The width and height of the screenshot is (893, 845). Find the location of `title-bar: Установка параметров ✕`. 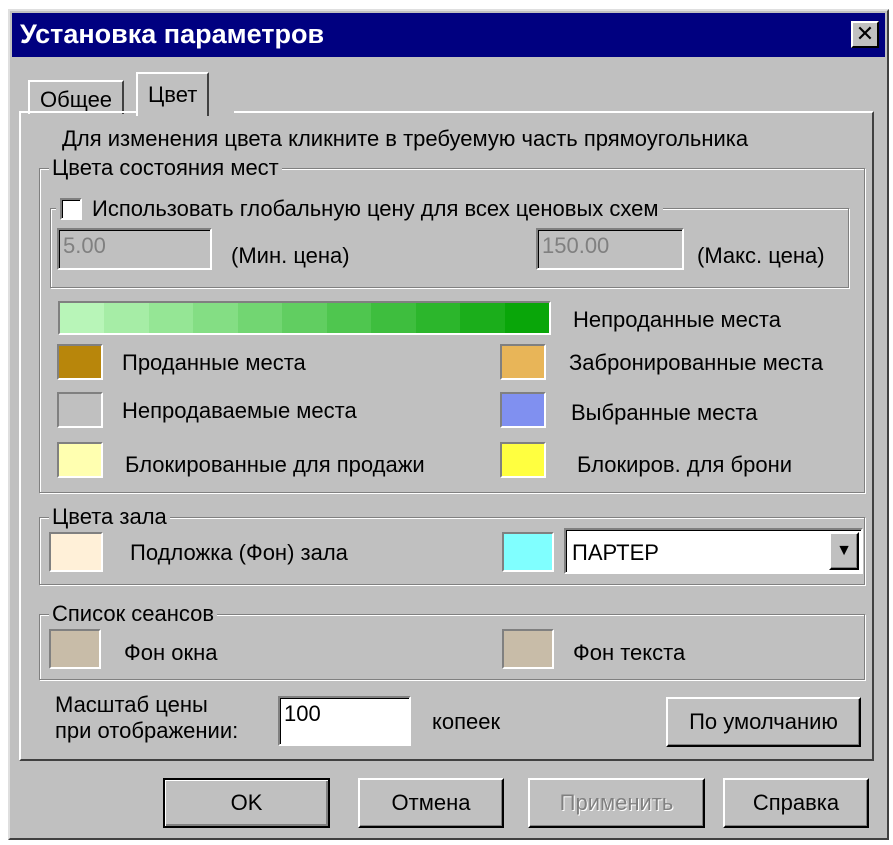

title-bar: Установка параметров ✕ is located at coordinates (448, 35).